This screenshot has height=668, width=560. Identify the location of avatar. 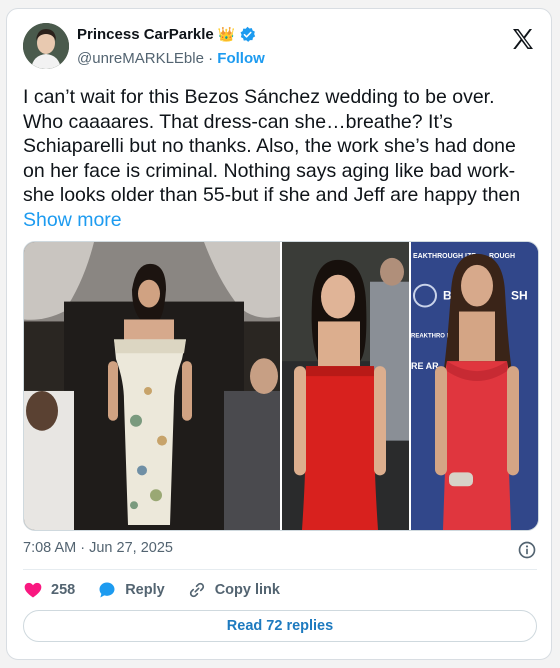
(46, 46).